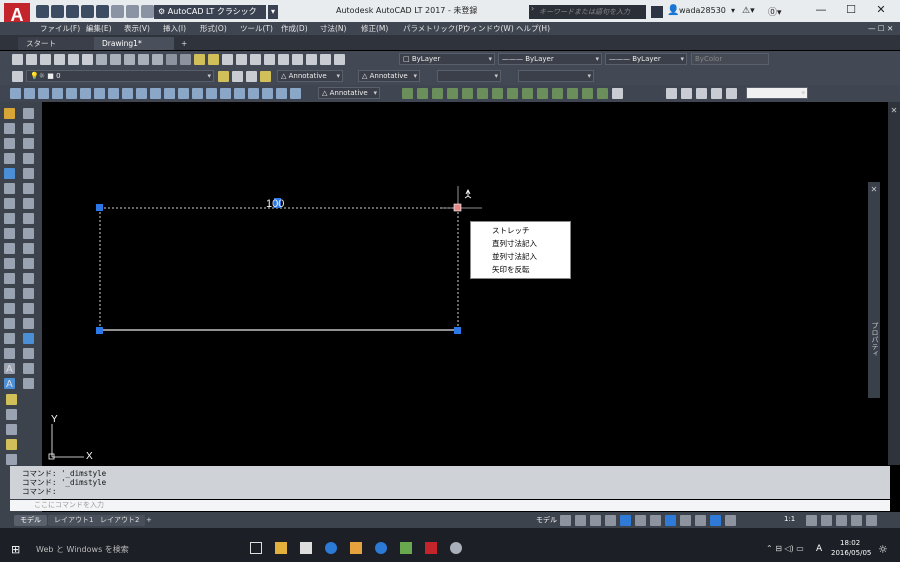  What do you see at coordinates (28, 278) in the screenshot?
I see `insert-block-icon` at bounding box center [28, 278].